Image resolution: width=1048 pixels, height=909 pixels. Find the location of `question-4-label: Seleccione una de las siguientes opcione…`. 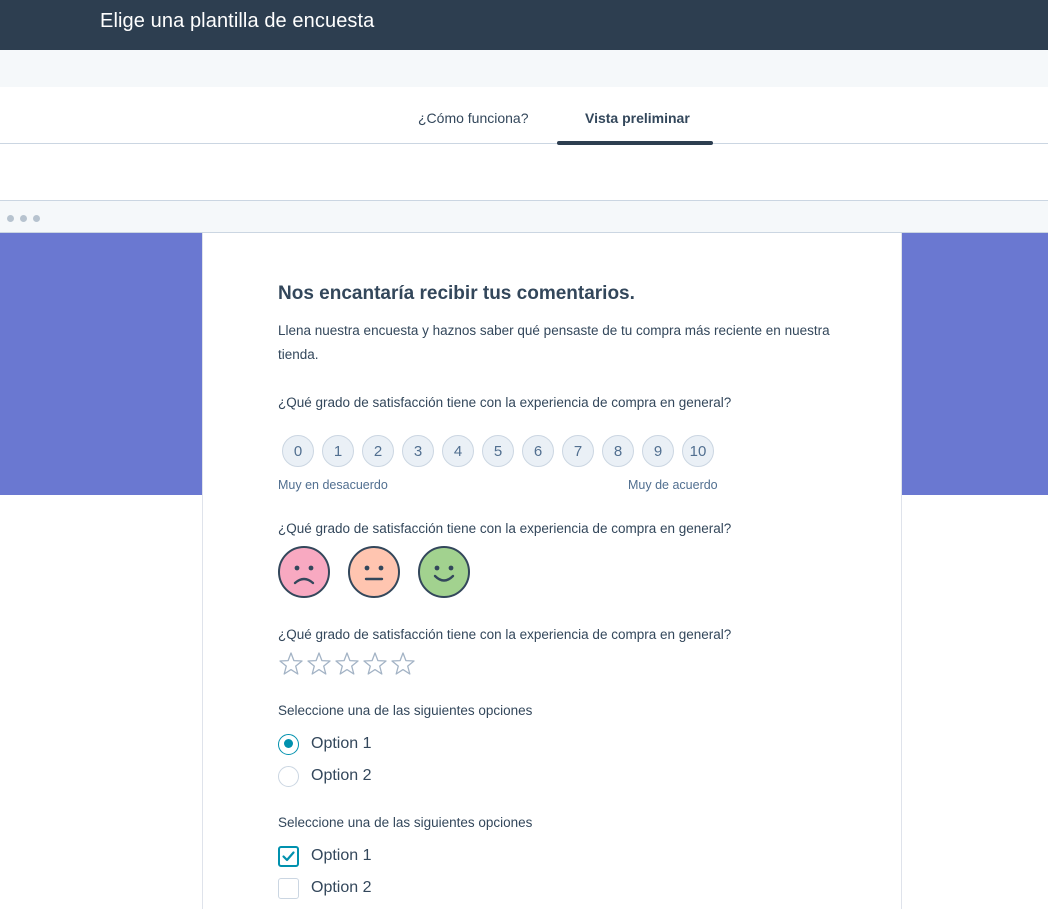

question-4-label: Seleccione una de las siguientes opcione… is located at coordinates (405, 710).